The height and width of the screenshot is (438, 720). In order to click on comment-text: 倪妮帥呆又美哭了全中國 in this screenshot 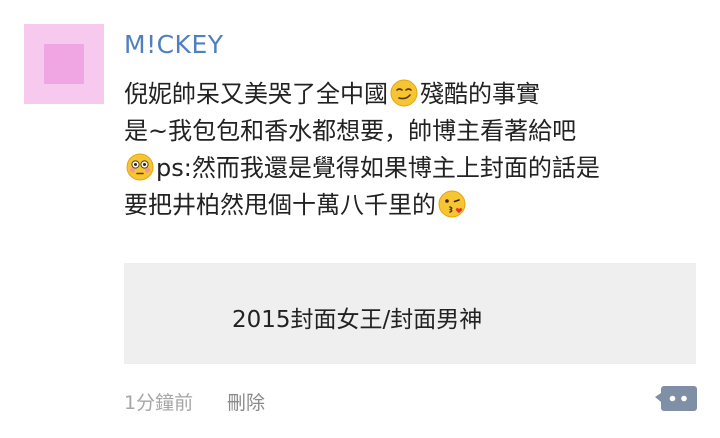, I will do `click(256, 94)`.